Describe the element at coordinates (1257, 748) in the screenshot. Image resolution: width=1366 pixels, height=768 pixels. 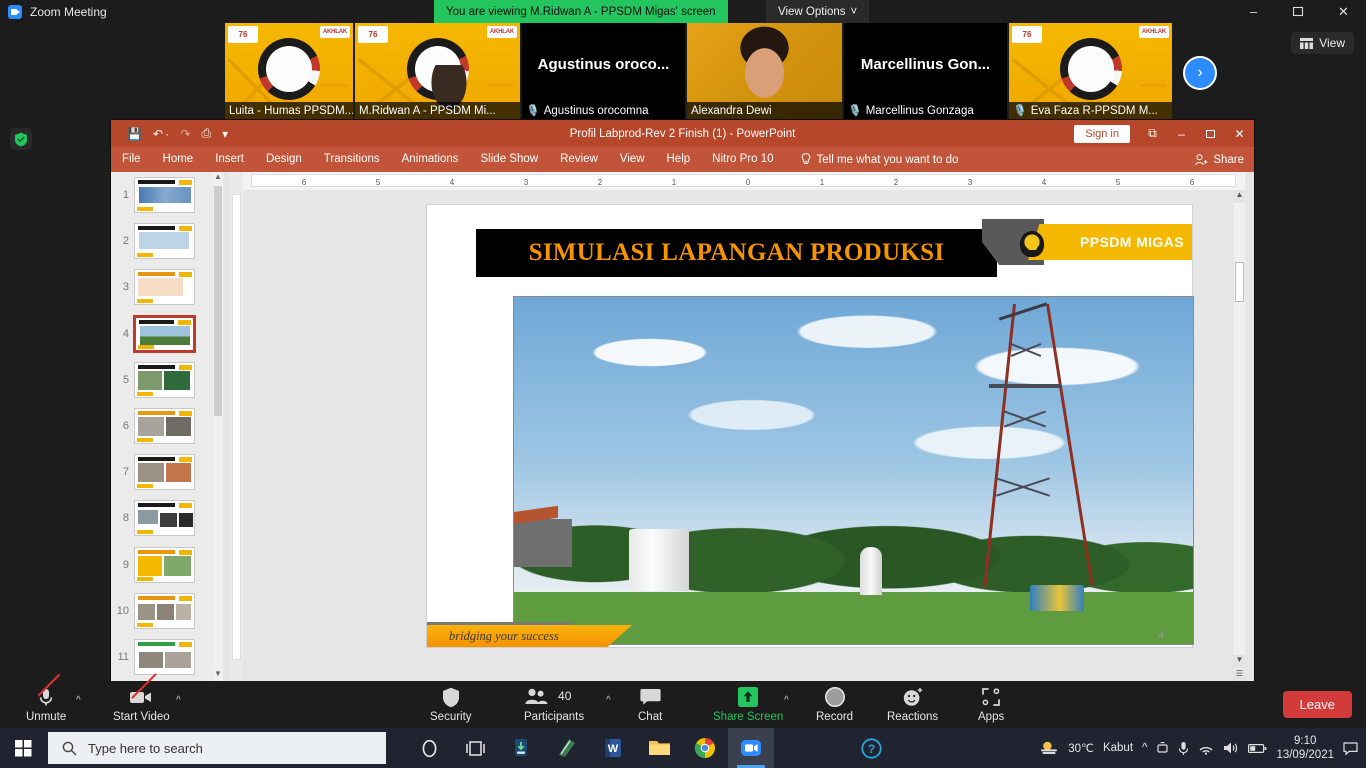
I see `battery-icon` at that location.